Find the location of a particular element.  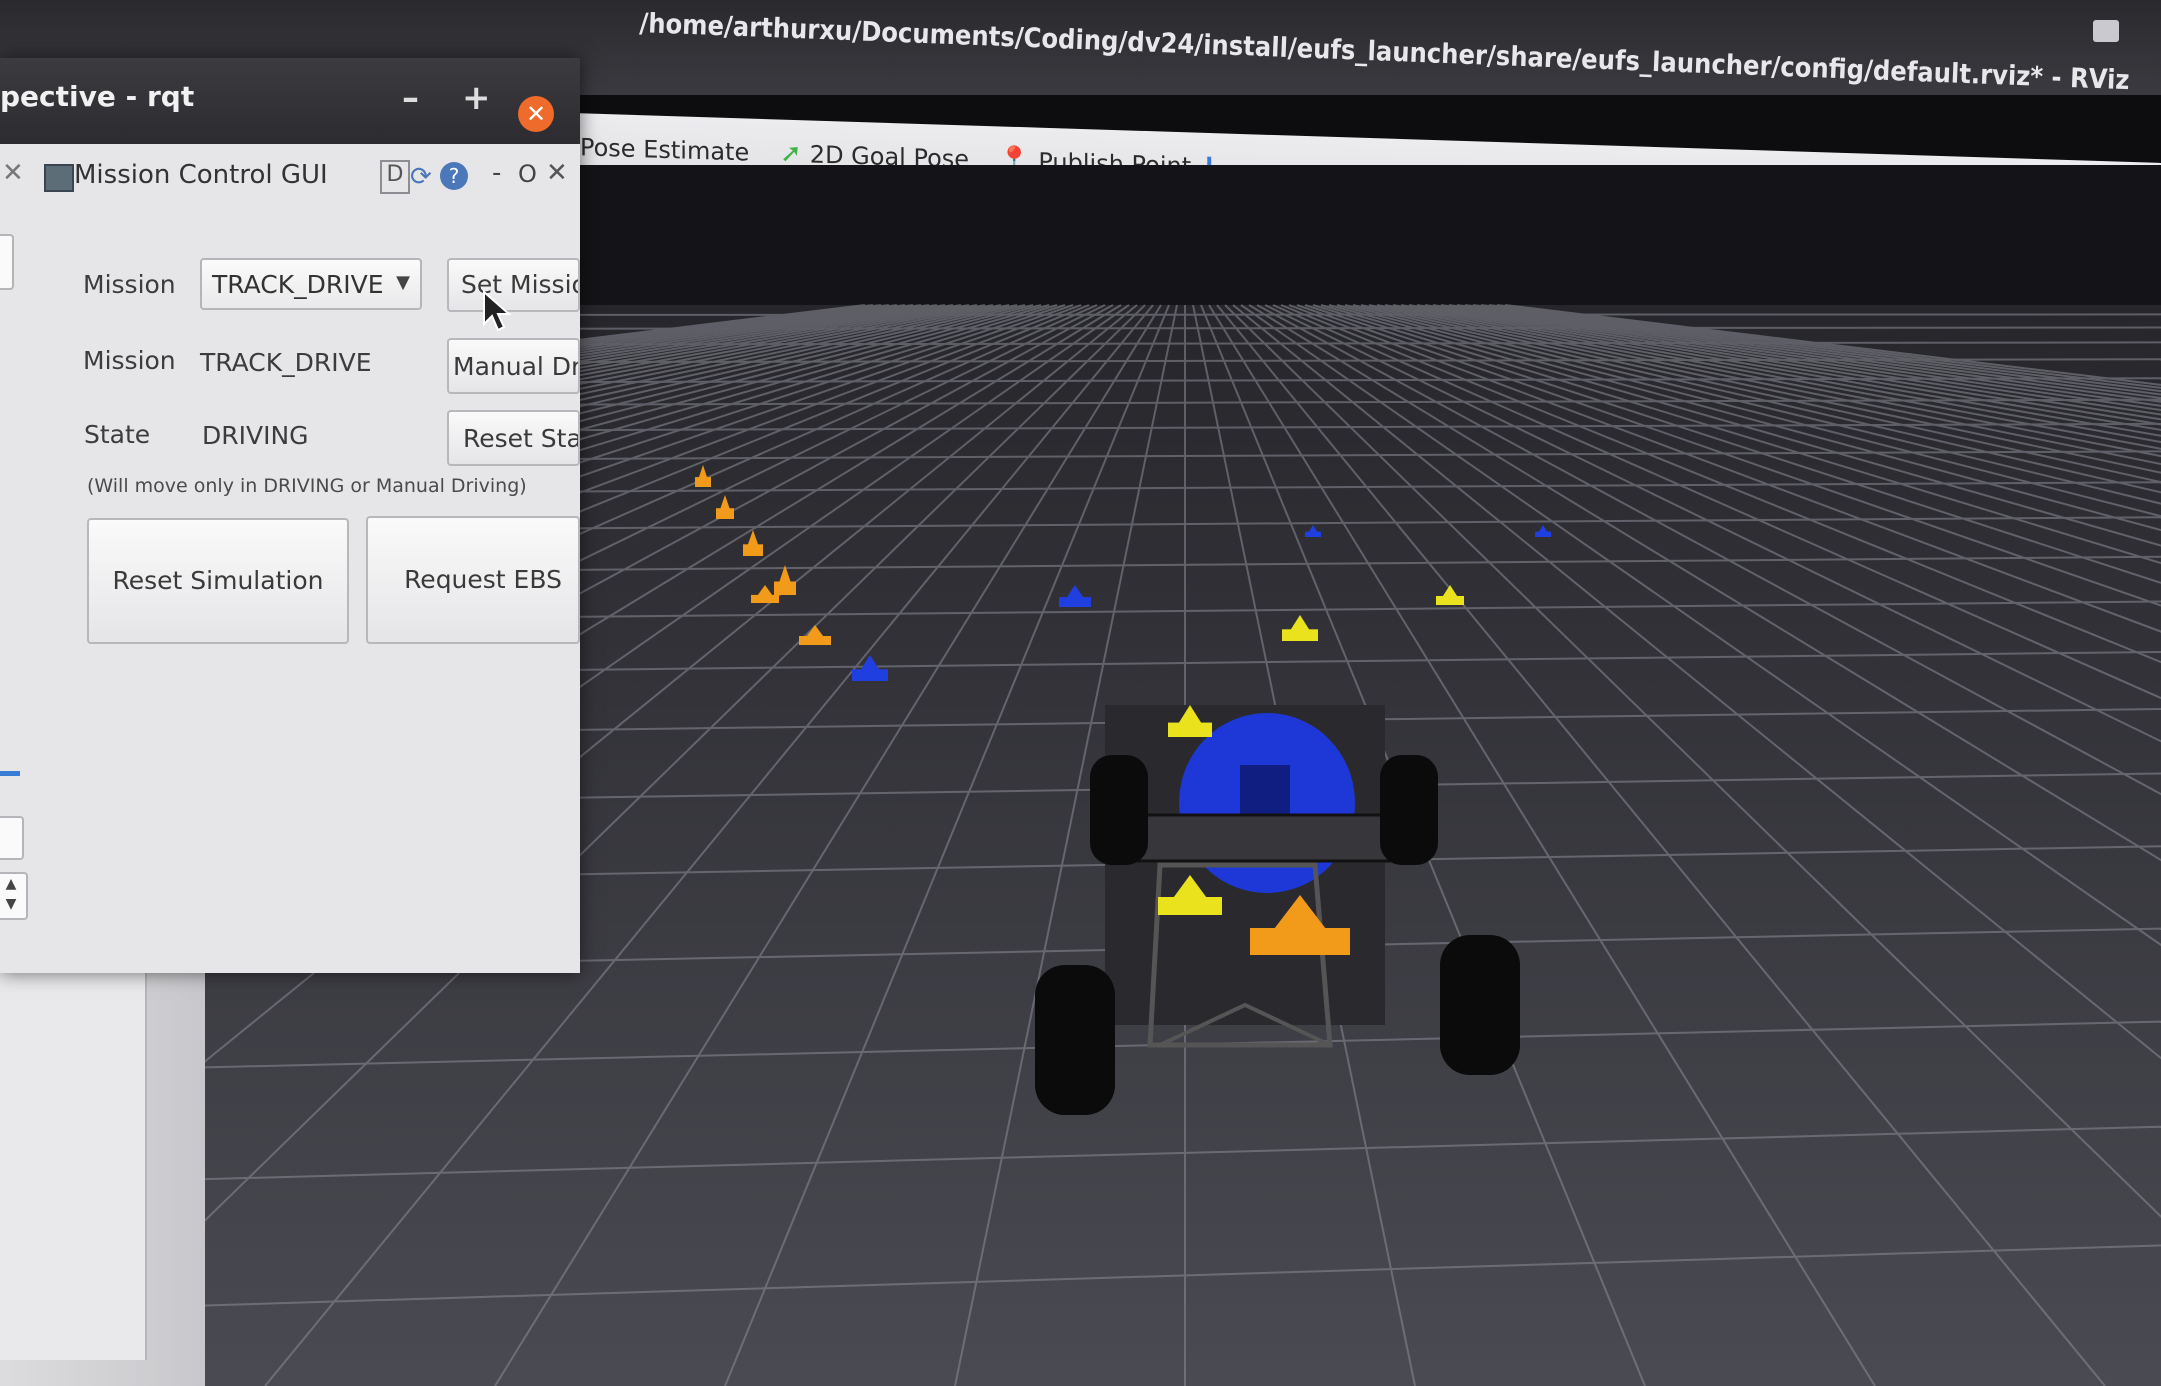

background-panel is located at coordinates (102, 1173).